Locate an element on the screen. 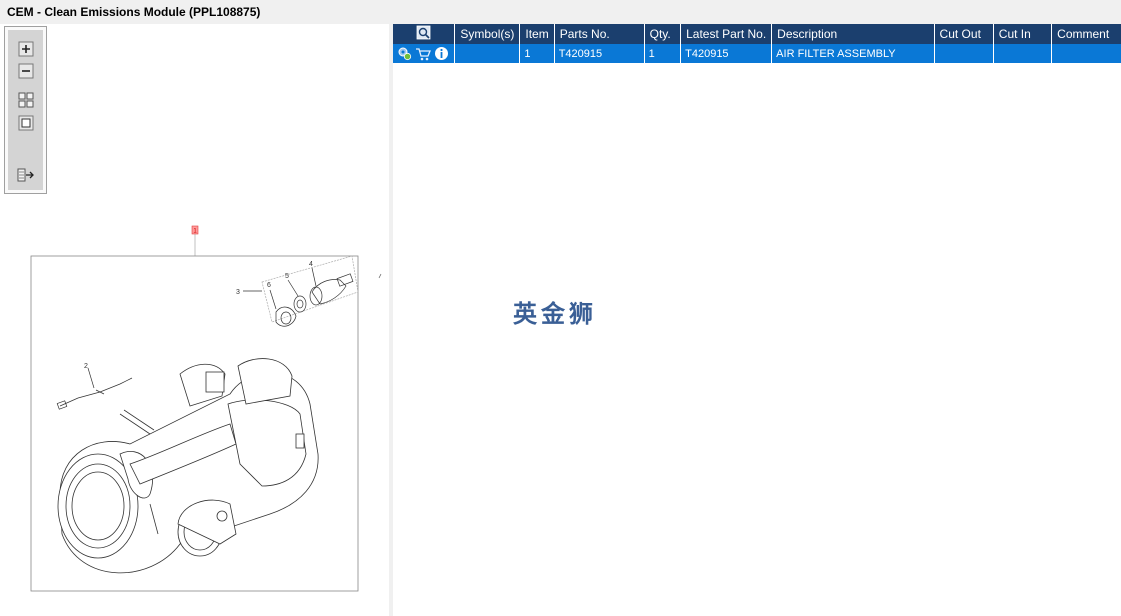 Image resolution: width=1121 pixels, height=616 pixels. column-header-parts-no: Parts No. is located at coordinates (599, 34).